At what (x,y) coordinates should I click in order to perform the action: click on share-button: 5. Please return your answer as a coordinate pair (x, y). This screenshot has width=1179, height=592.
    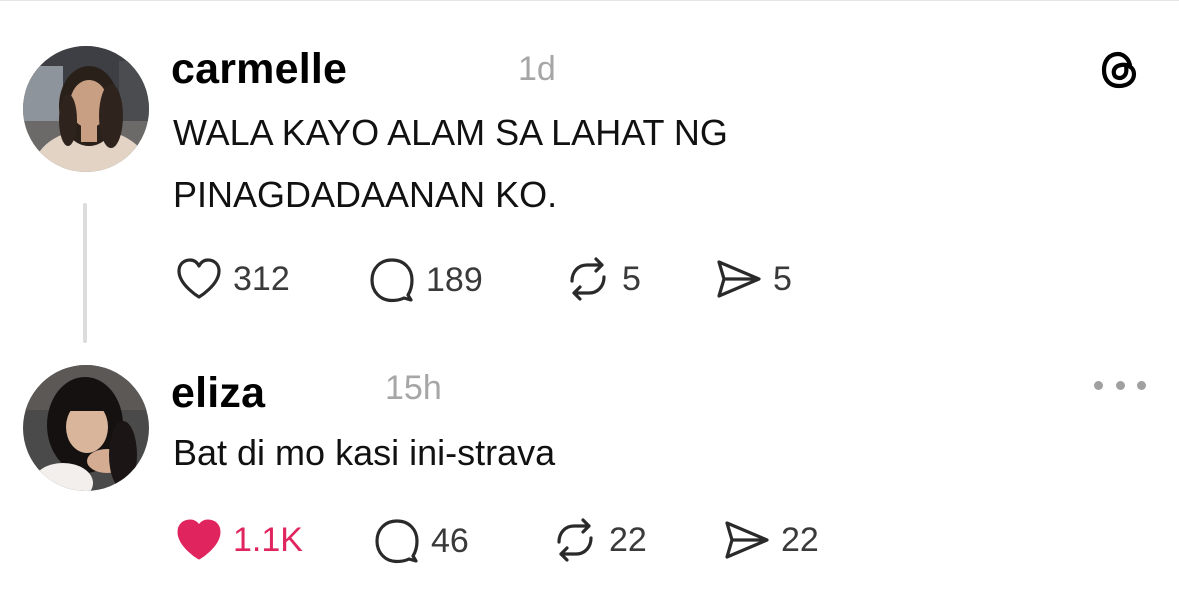
    Looking at the image, I should click on (753, 279).